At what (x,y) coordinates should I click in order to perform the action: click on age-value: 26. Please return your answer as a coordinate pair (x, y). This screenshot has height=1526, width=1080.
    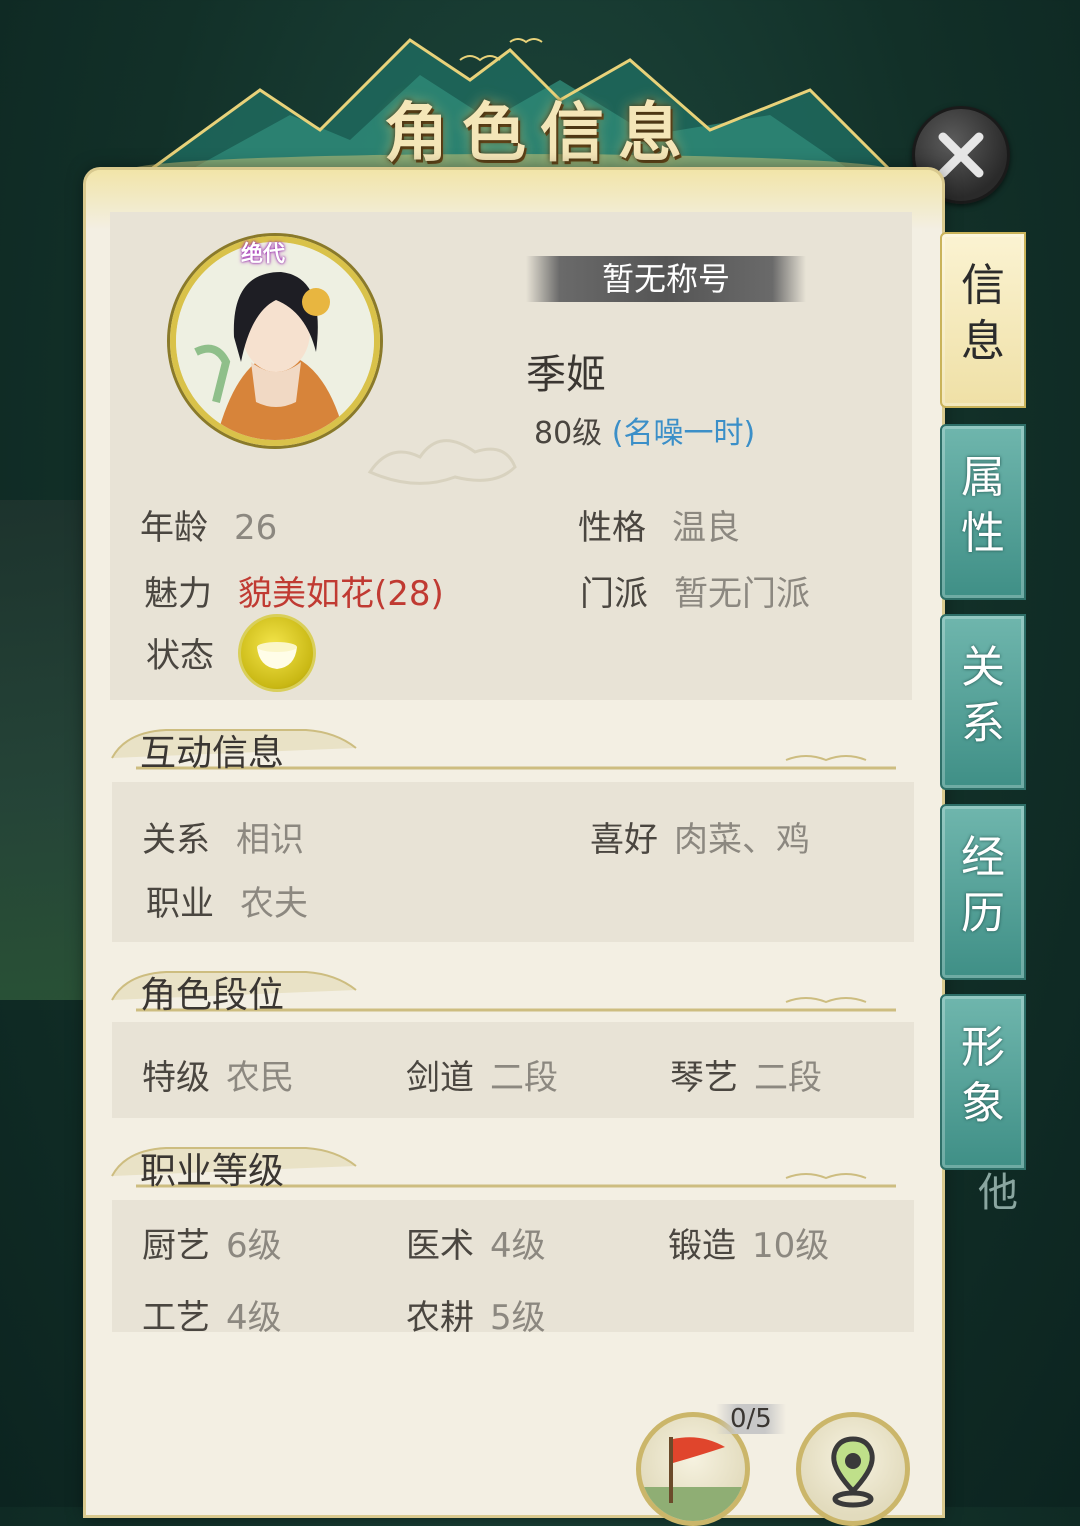
    Looking at the image, I should click on (256, 528).